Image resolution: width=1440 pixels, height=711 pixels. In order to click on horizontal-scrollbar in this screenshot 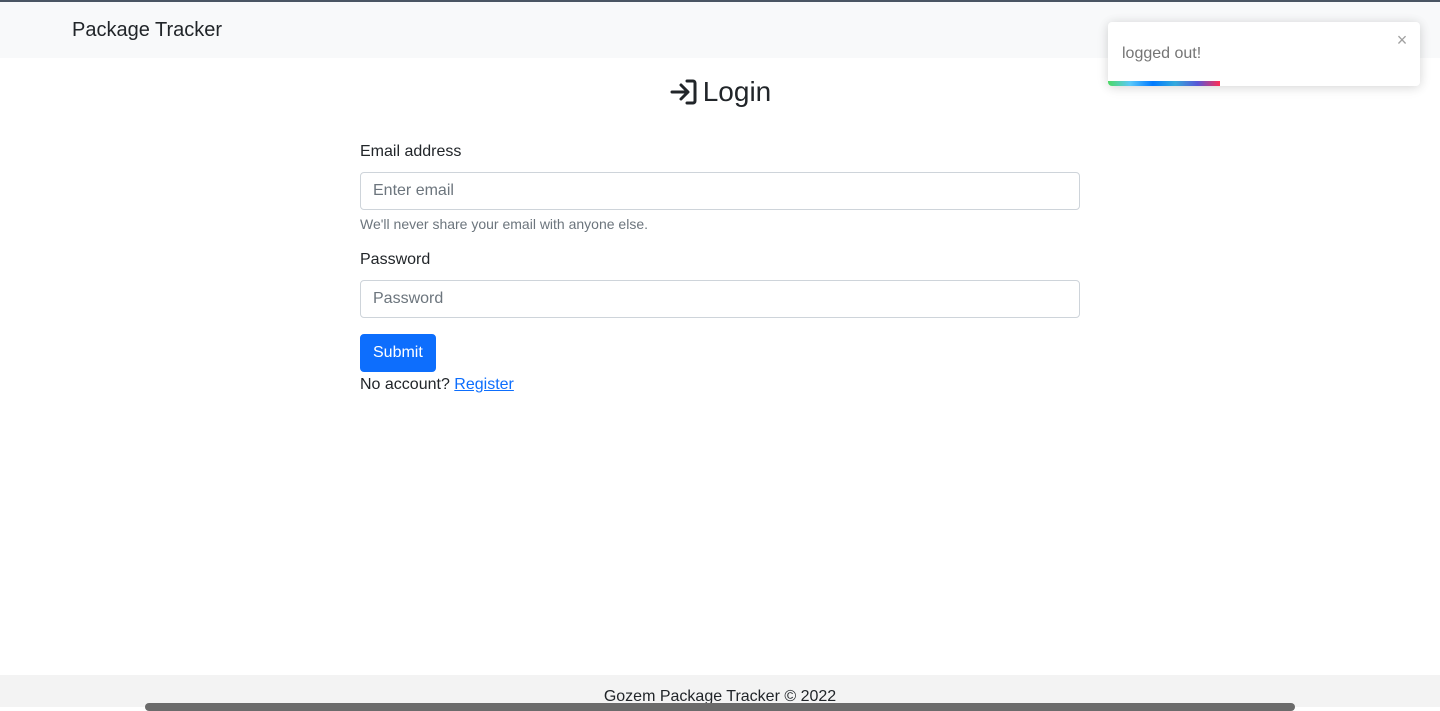, I will do `click(720, 707)`.